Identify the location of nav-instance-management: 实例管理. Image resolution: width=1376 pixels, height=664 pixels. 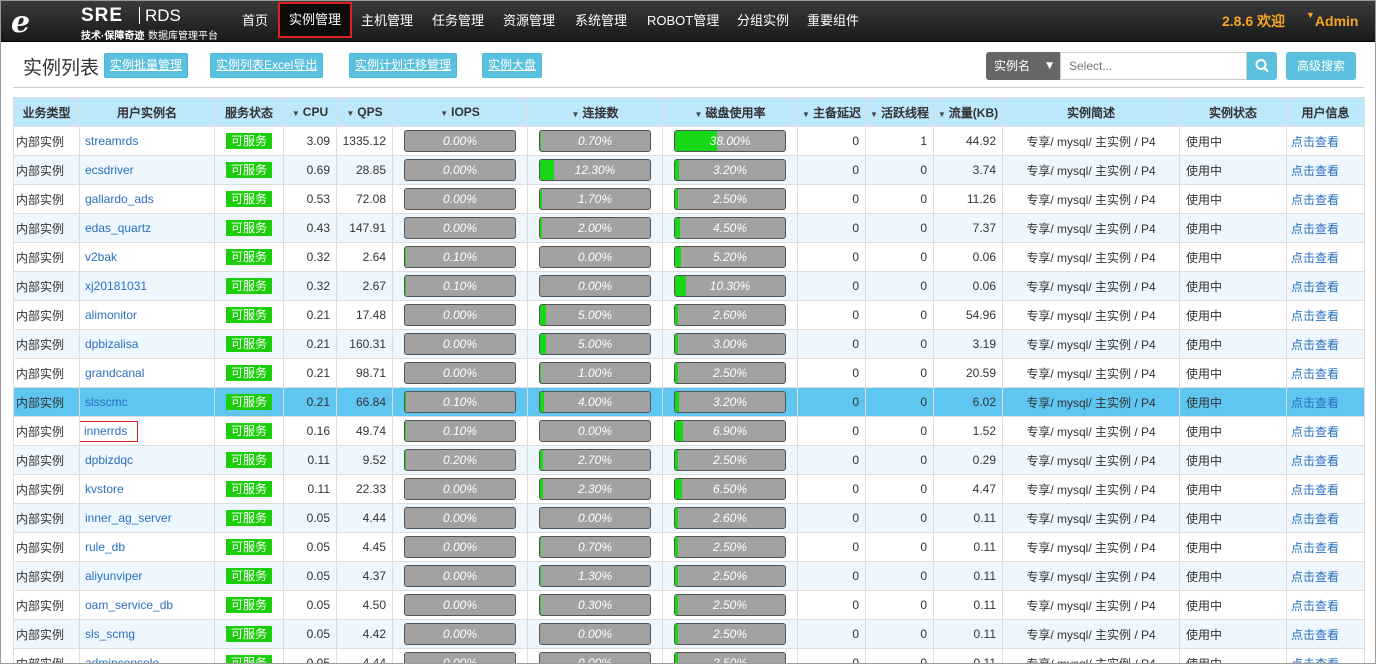
(315, 20).